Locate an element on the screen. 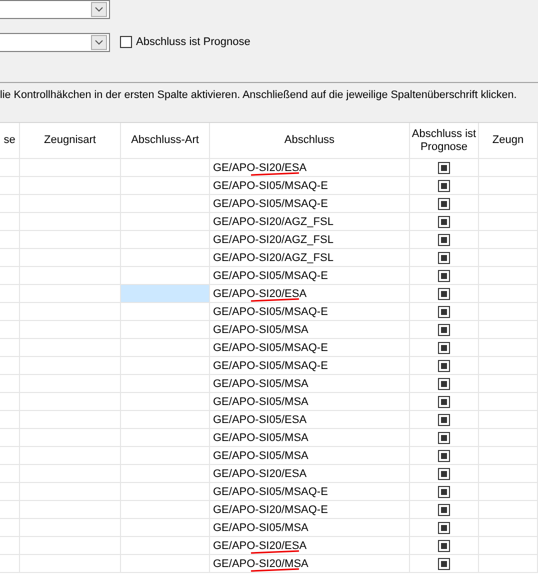 Image resolution: width=538 pixels, height=585 pixels. column-header: Zeugn is located at coordinates (508, 140).